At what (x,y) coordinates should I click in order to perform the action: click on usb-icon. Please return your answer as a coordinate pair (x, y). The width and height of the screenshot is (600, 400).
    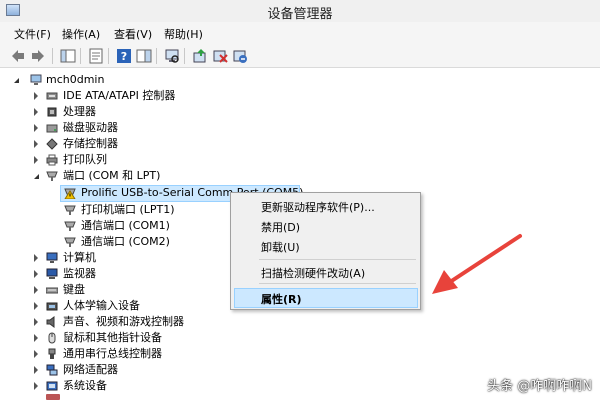
    Looking at the image, I should click on (52, 353).